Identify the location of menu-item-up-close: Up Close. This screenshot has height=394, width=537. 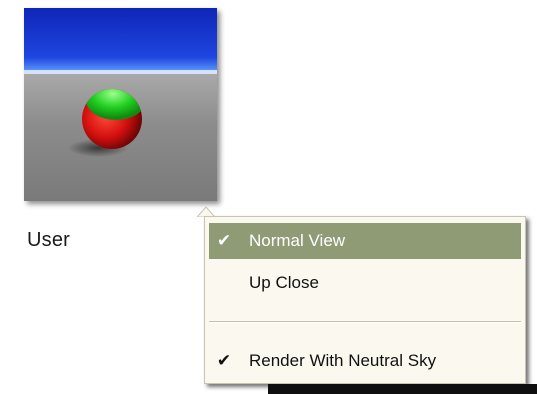
(365, 283).